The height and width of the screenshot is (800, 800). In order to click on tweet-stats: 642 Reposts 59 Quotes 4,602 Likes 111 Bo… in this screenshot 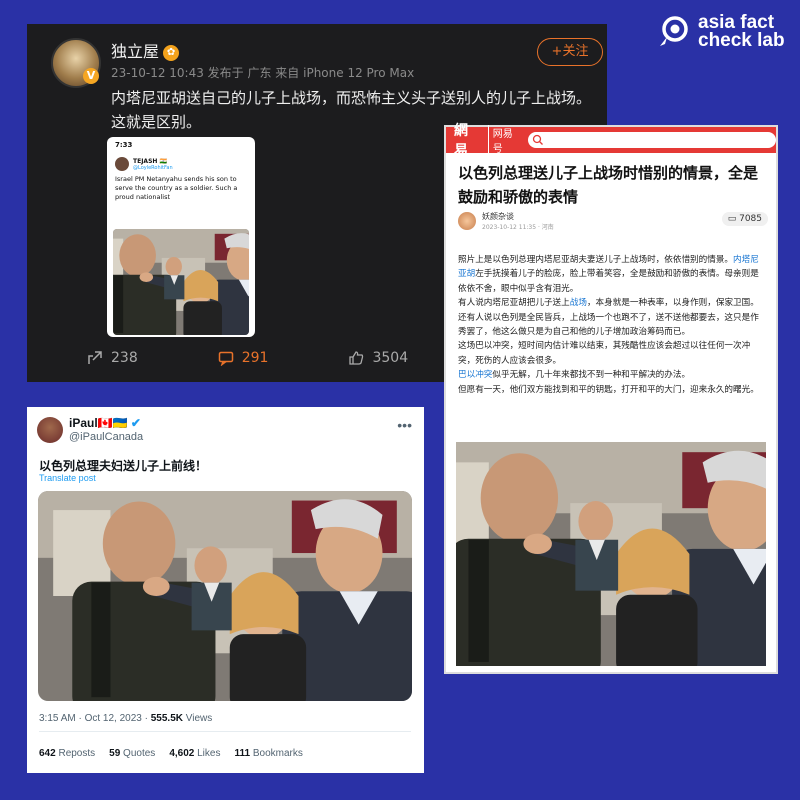, I will do `click(171, 753)`.